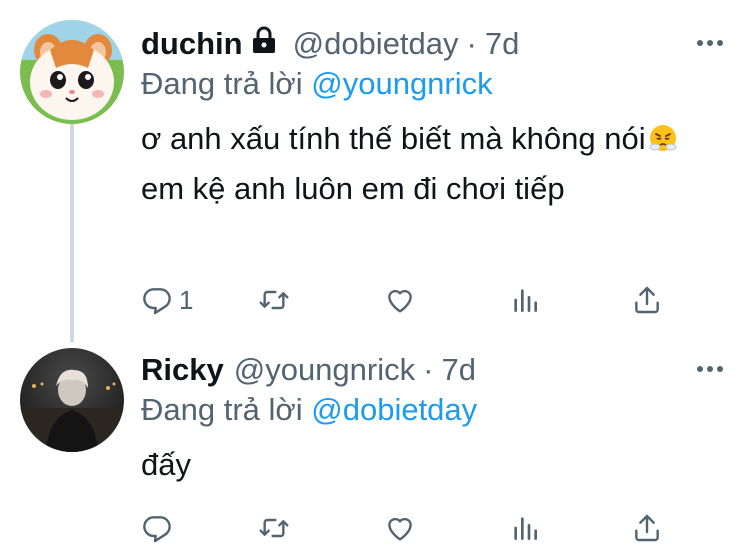 Image resolution: width=750 pixels, height=558 pixels. I want to click on user-handle: @youngnrick, so click(324, 370).